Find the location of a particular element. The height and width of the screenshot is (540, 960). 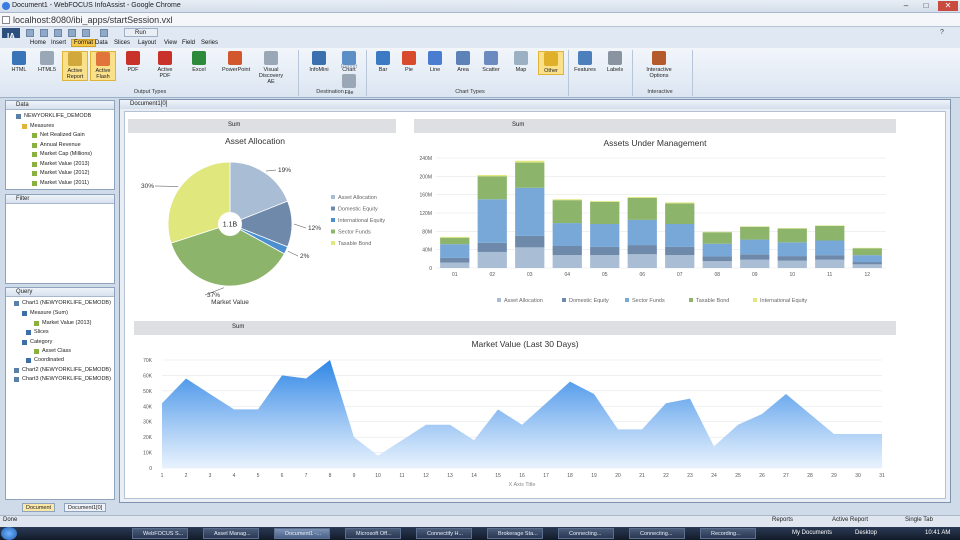

area-x-tick: 15 is located at coordinates (498, 476).